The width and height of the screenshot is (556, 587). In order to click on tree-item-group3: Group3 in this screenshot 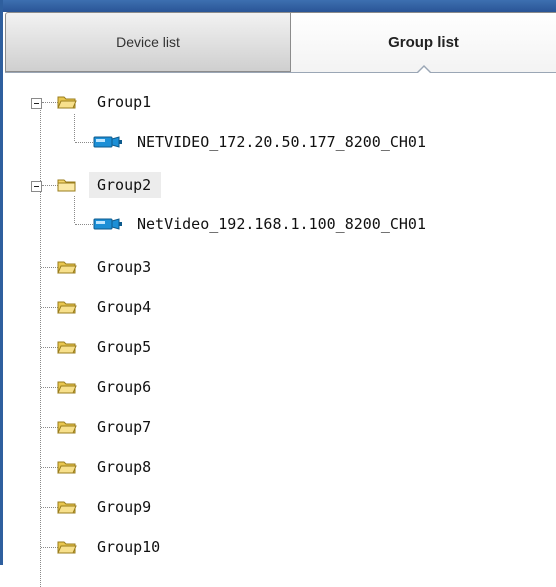, I will do `click(153, 267)`.